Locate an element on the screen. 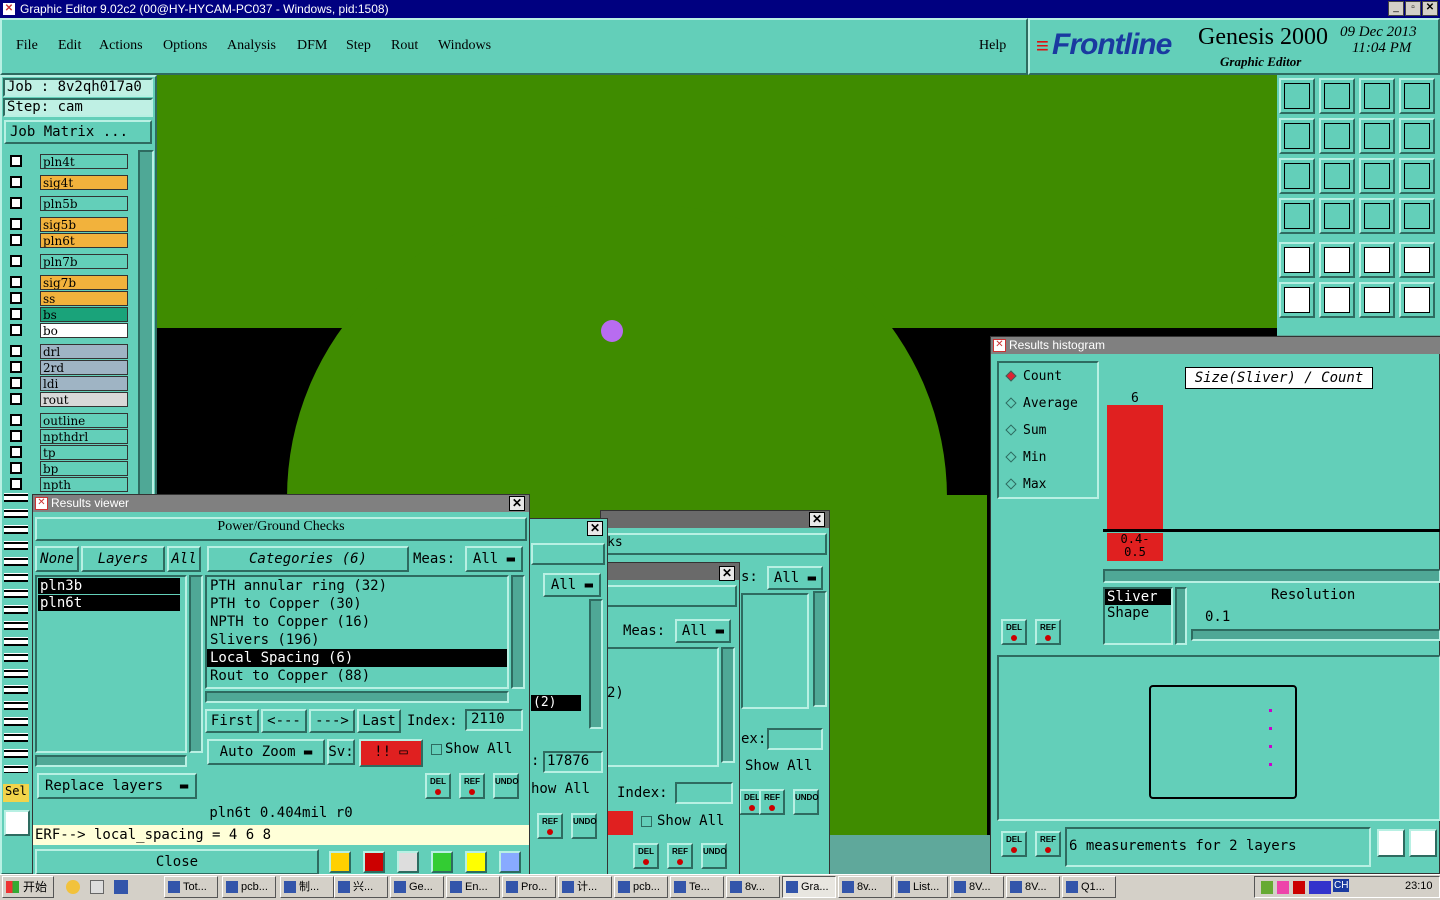 The width and height of the screenshot is (1440, 900). vertical-scrollbar is located at coordinates (820, 649).